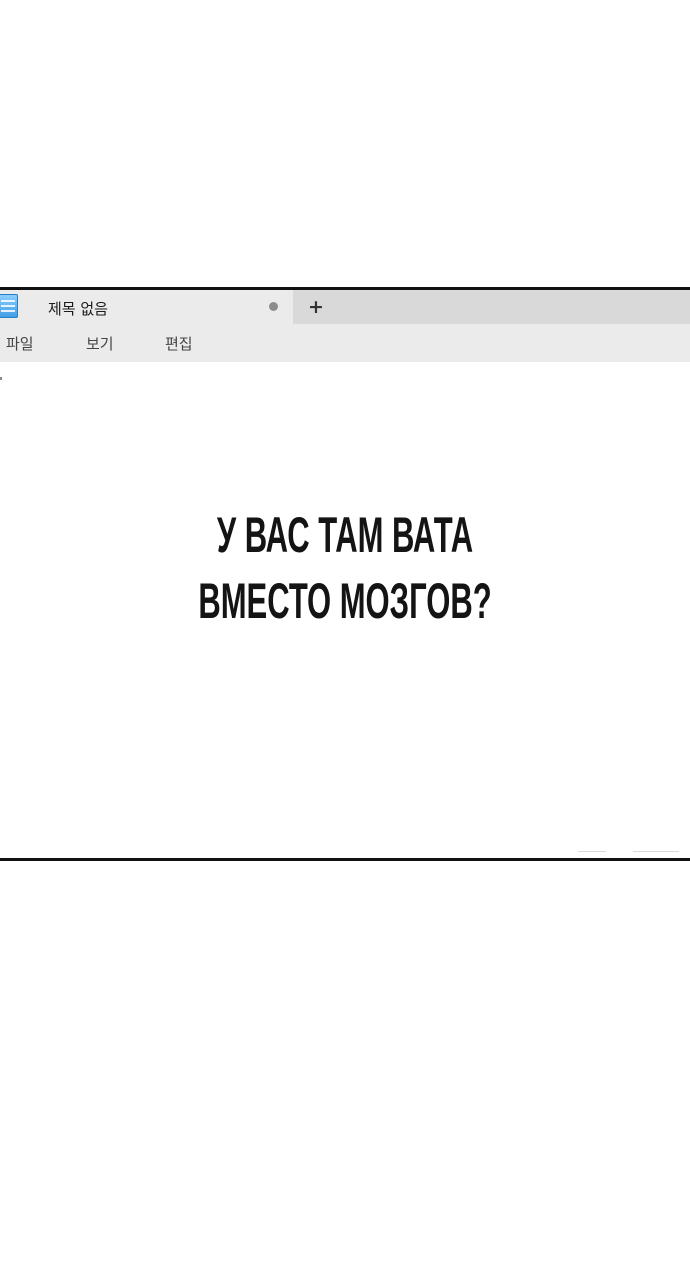 The height and width of the screenshot is (1275, 690). What do you see at coordinates (316, 307) in the screenshot?
I see `new-tab-button: +` at bounding box center [316, 307].